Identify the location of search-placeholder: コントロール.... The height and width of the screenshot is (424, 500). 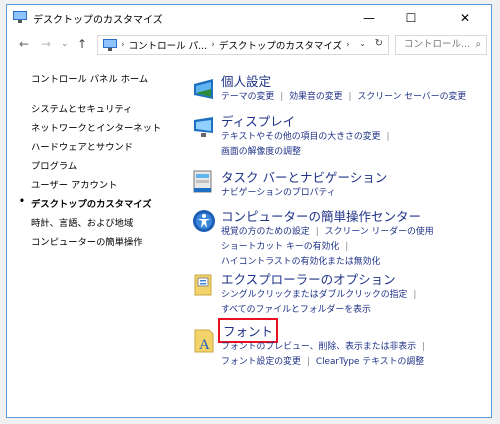
(437, 44).